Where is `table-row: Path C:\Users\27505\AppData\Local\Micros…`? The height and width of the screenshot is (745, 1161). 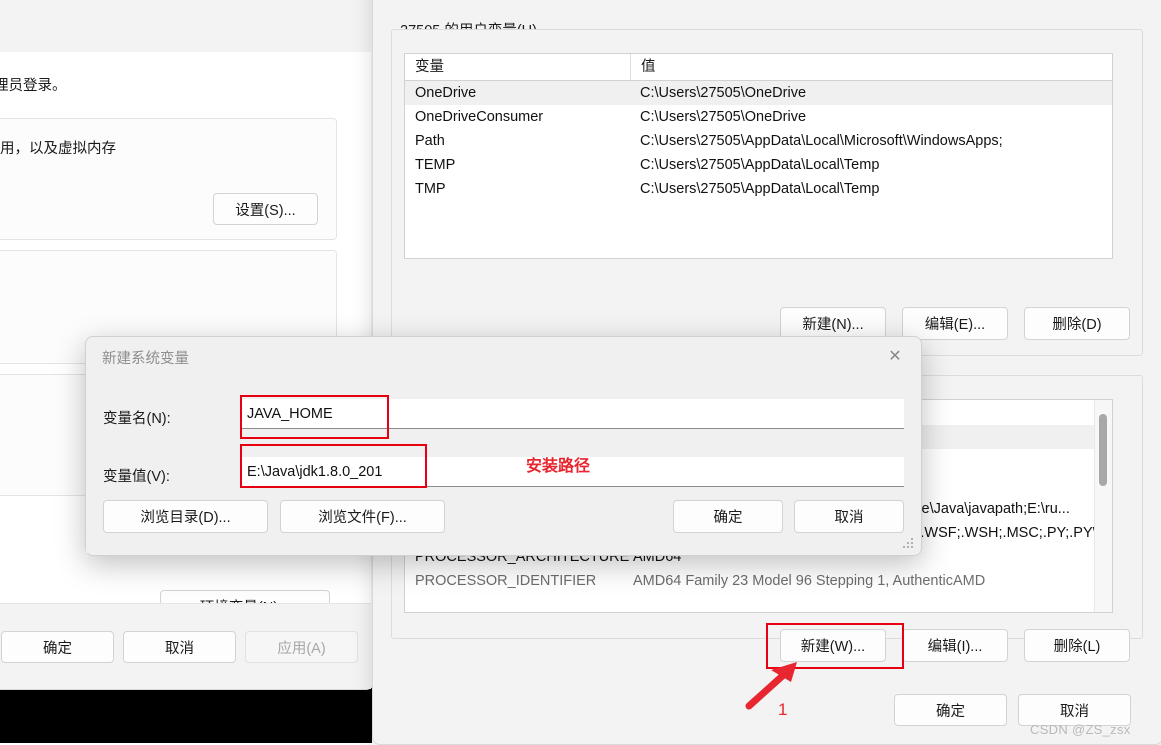
table-row: Path C:\Users\27505\AppData\Local\Micros… is located at coordinates (758, 141).